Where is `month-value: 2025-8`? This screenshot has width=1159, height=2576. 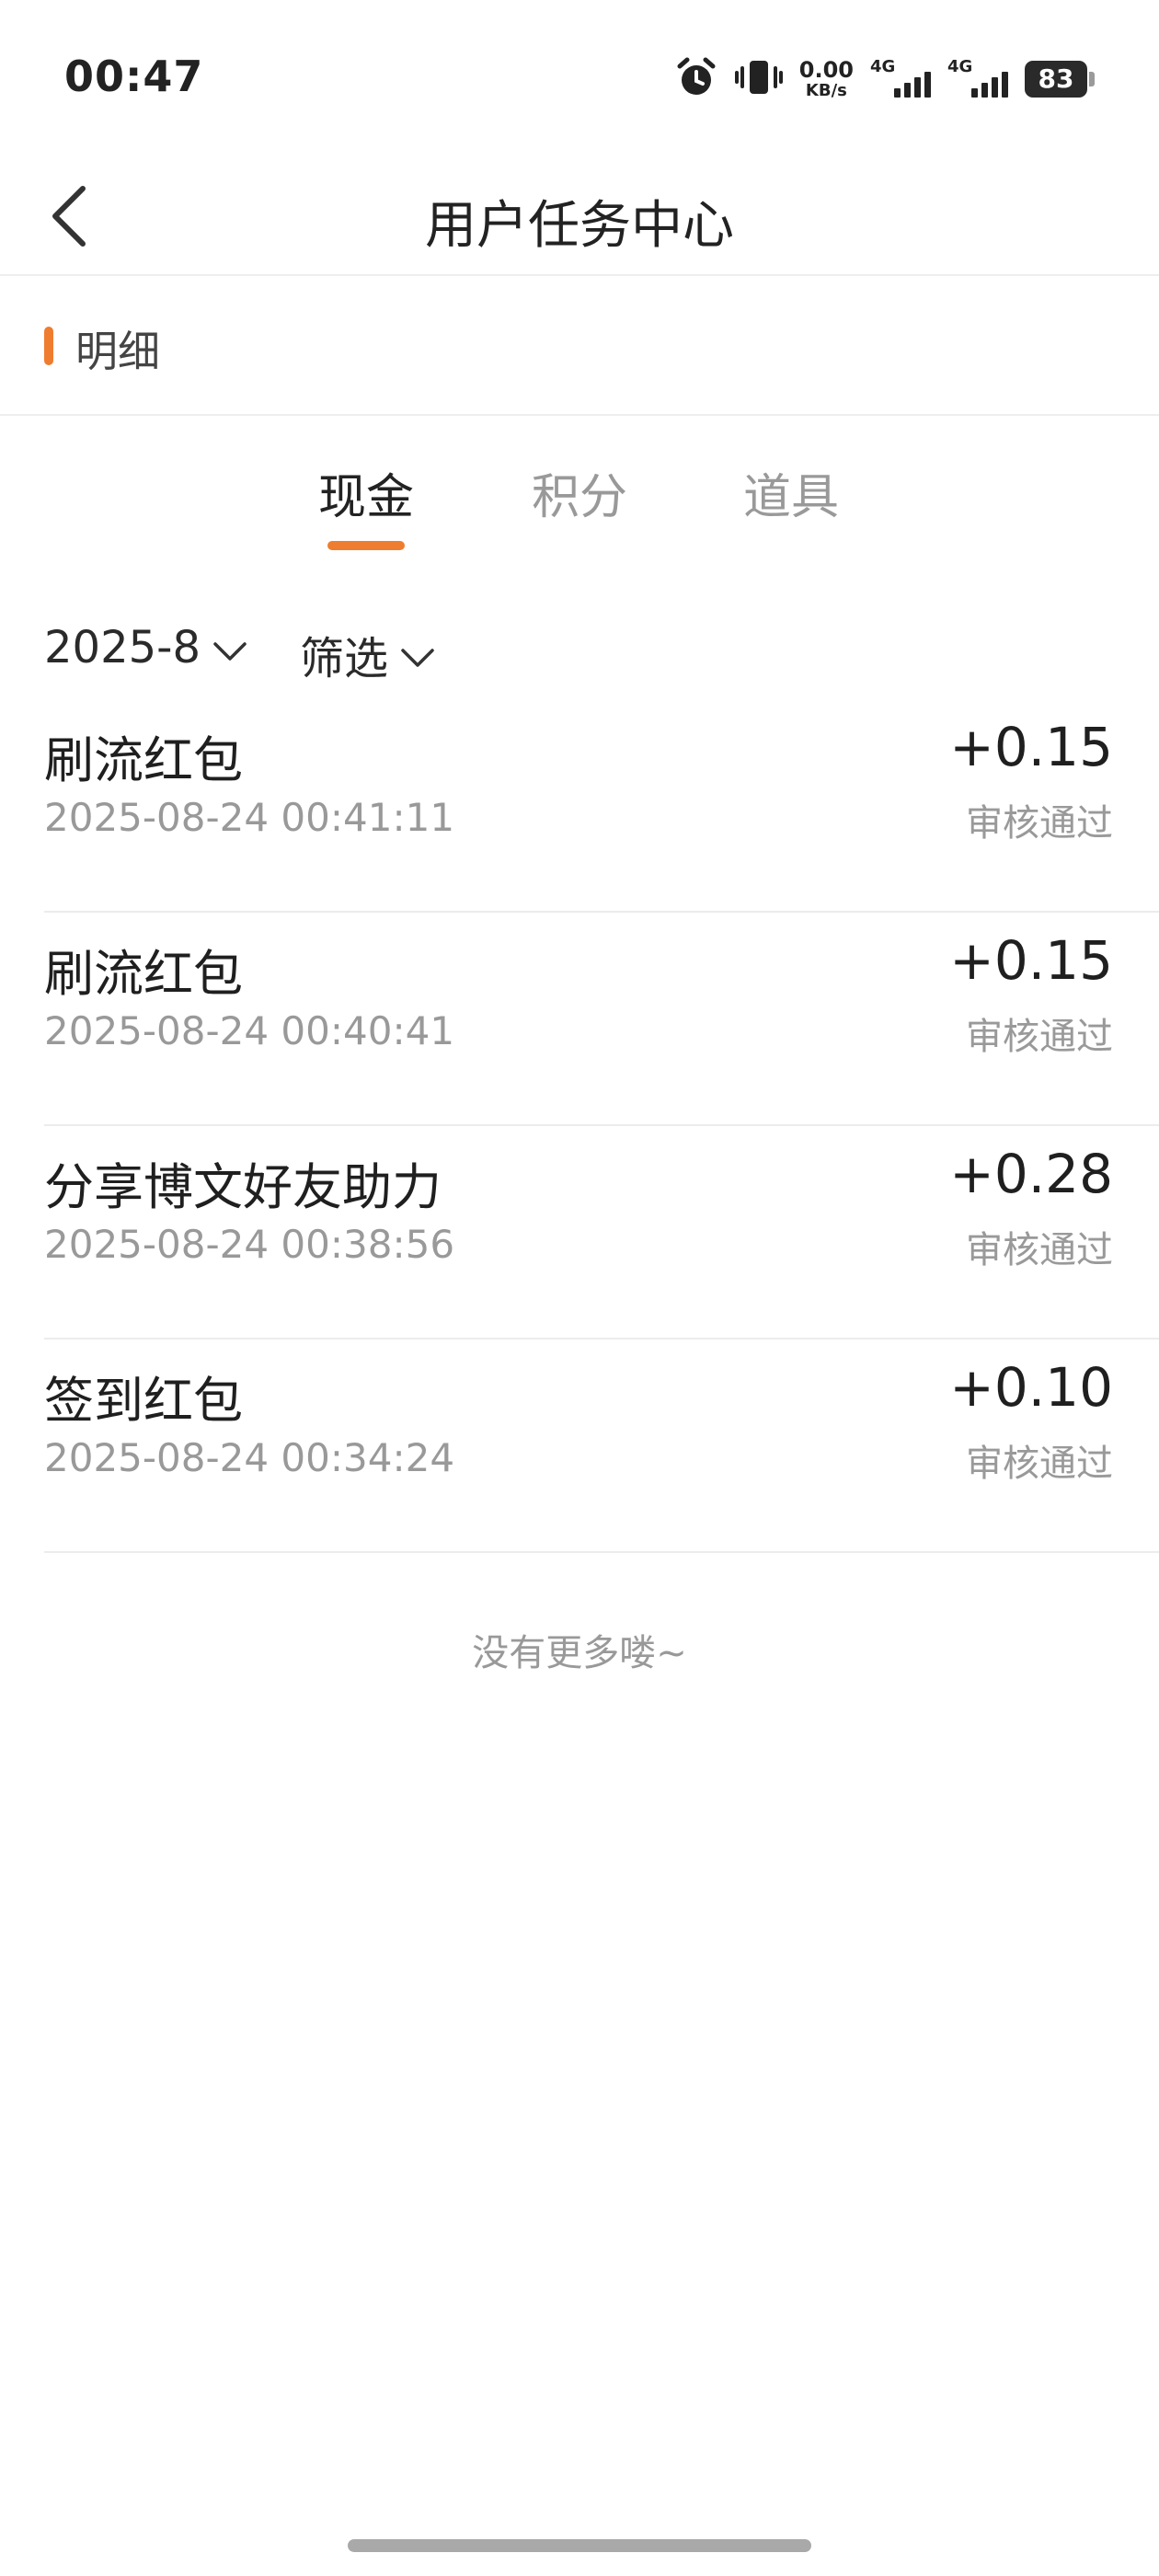 month-value: 2025-8 is located at coordinates (122, 647).